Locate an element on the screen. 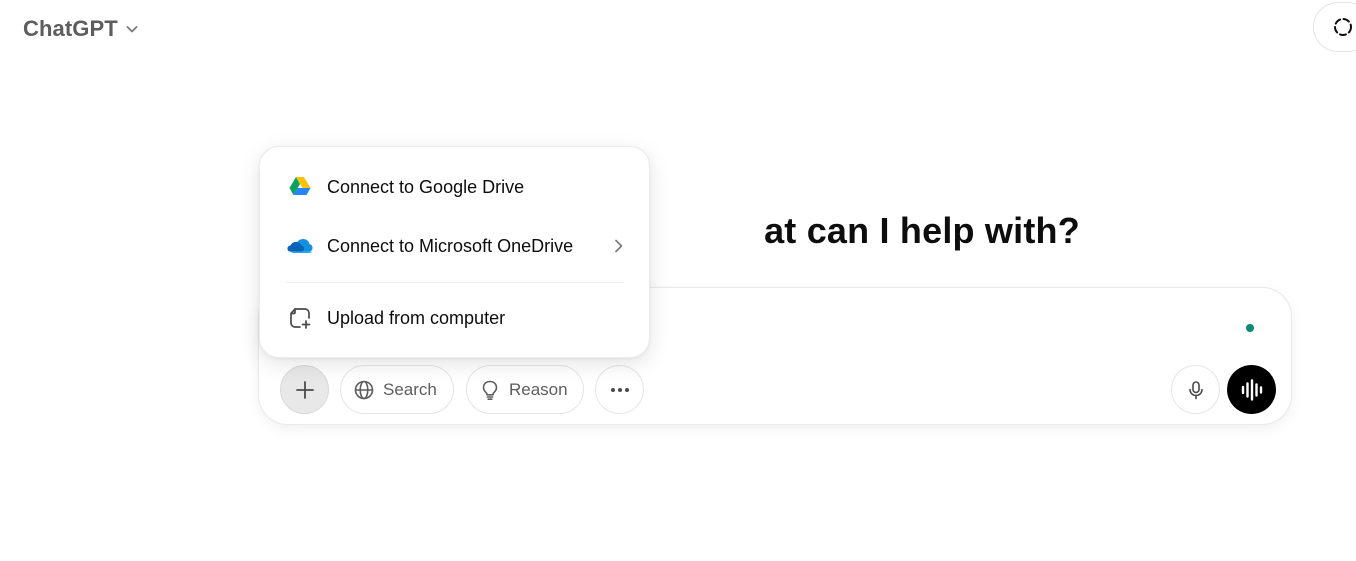  menu-item-upload-from-computer: Upload from computer is located at coordinates (455, 318).